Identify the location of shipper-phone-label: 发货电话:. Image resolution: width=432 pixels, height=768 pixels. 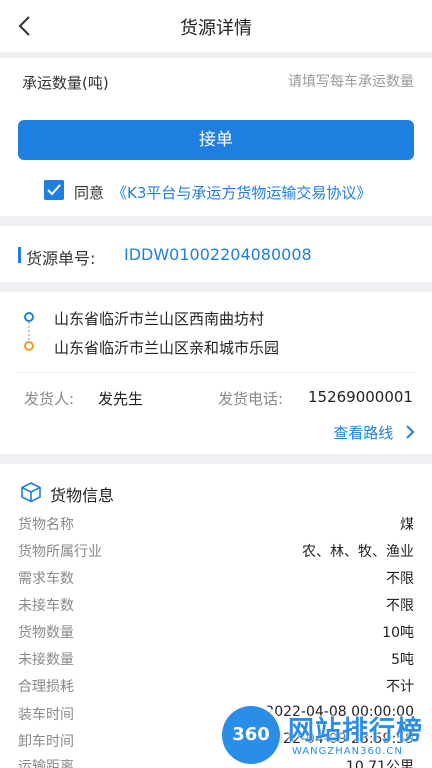
(251, 399).